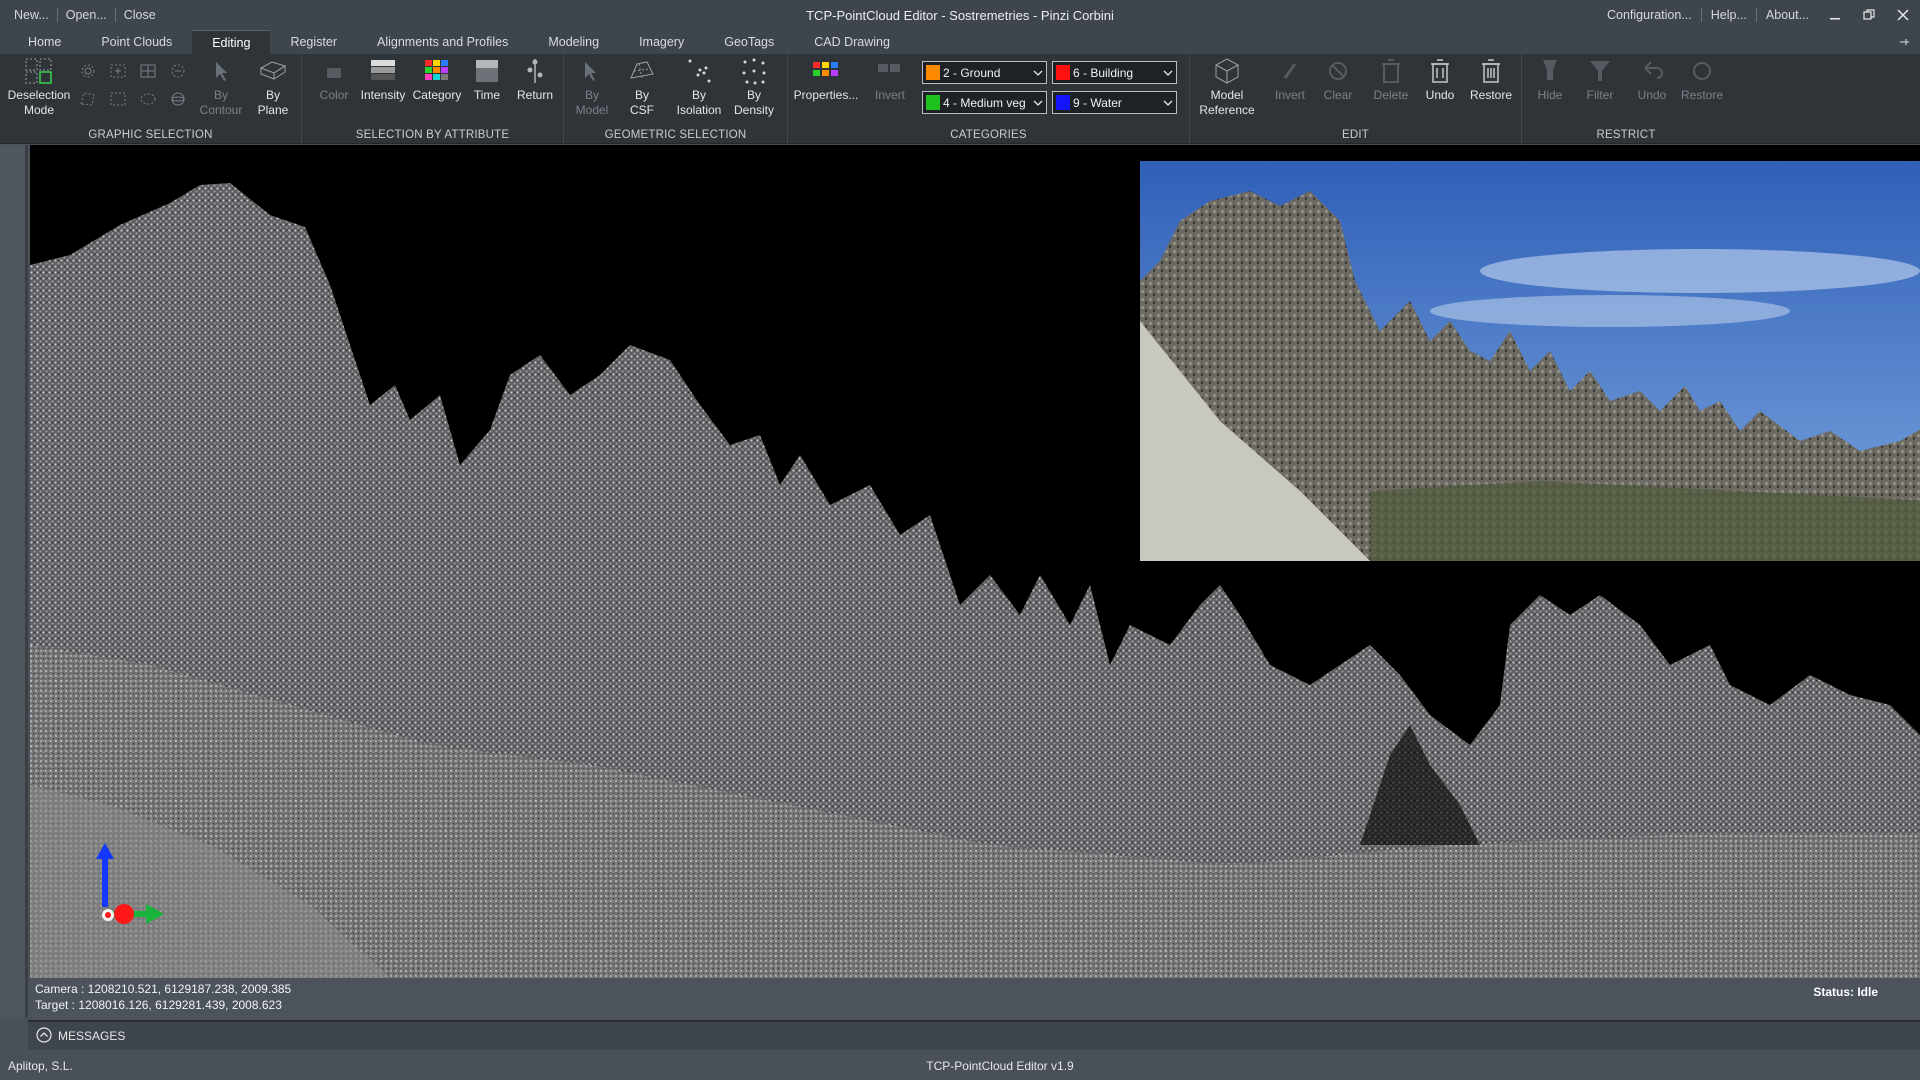 This screenshot has width=1920, height=1080. I want to click on by-contour-button: By Contour, so click(221, 87).